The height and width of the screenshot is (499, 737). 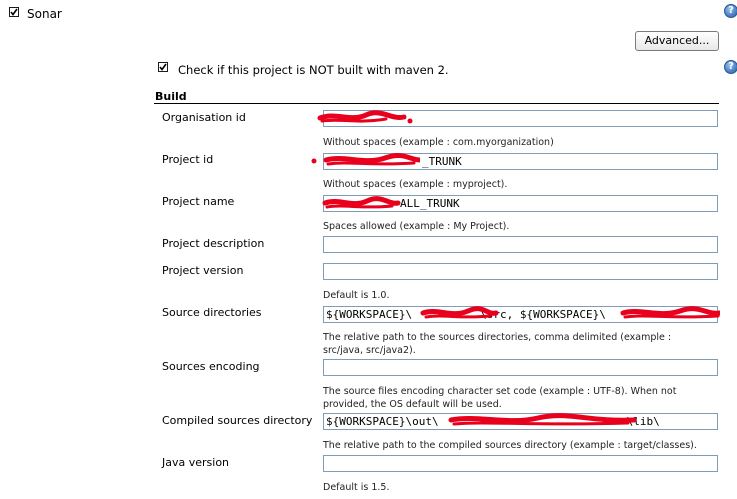 I want to click on sources-encoding-input, so click(x=520, y=367).